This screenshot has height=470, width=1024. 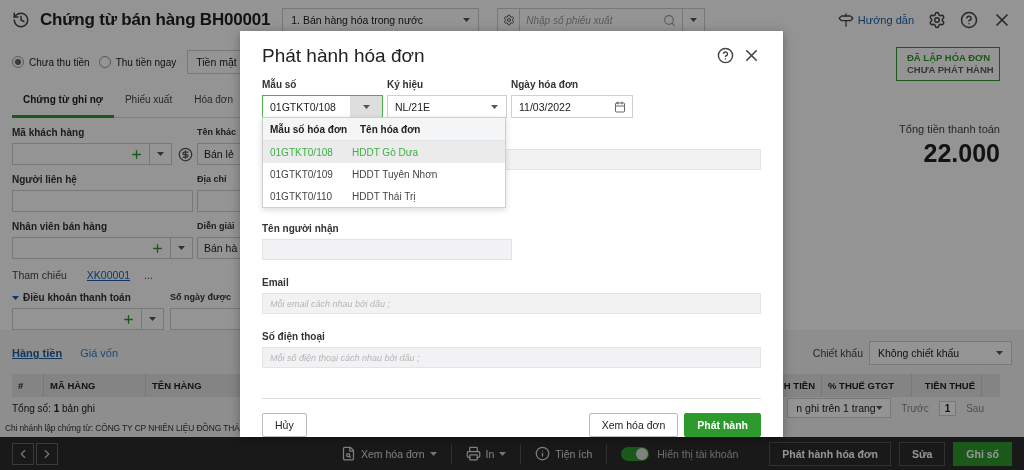 What do you see at coordinates (21, 20) in the screenshot?
I see `history-icon` at bounding box center [21, 20].